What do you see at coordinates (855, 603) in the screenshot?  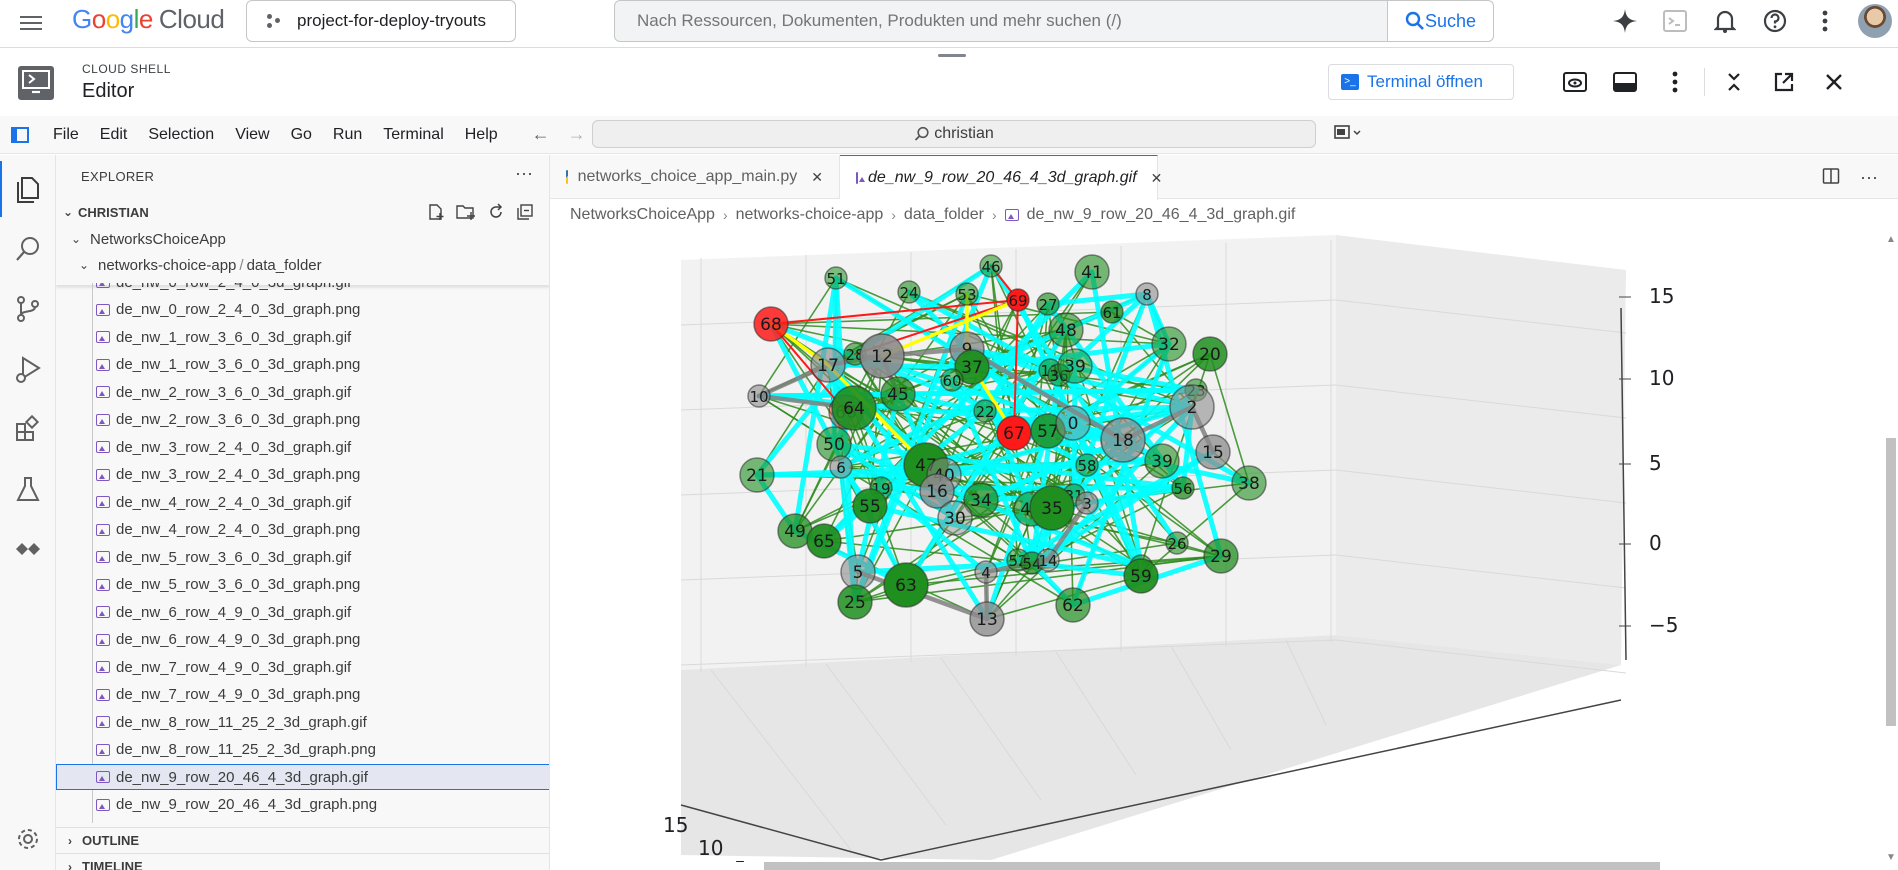 I see `graph-node-label: 25` at bounding box center [855, 603].